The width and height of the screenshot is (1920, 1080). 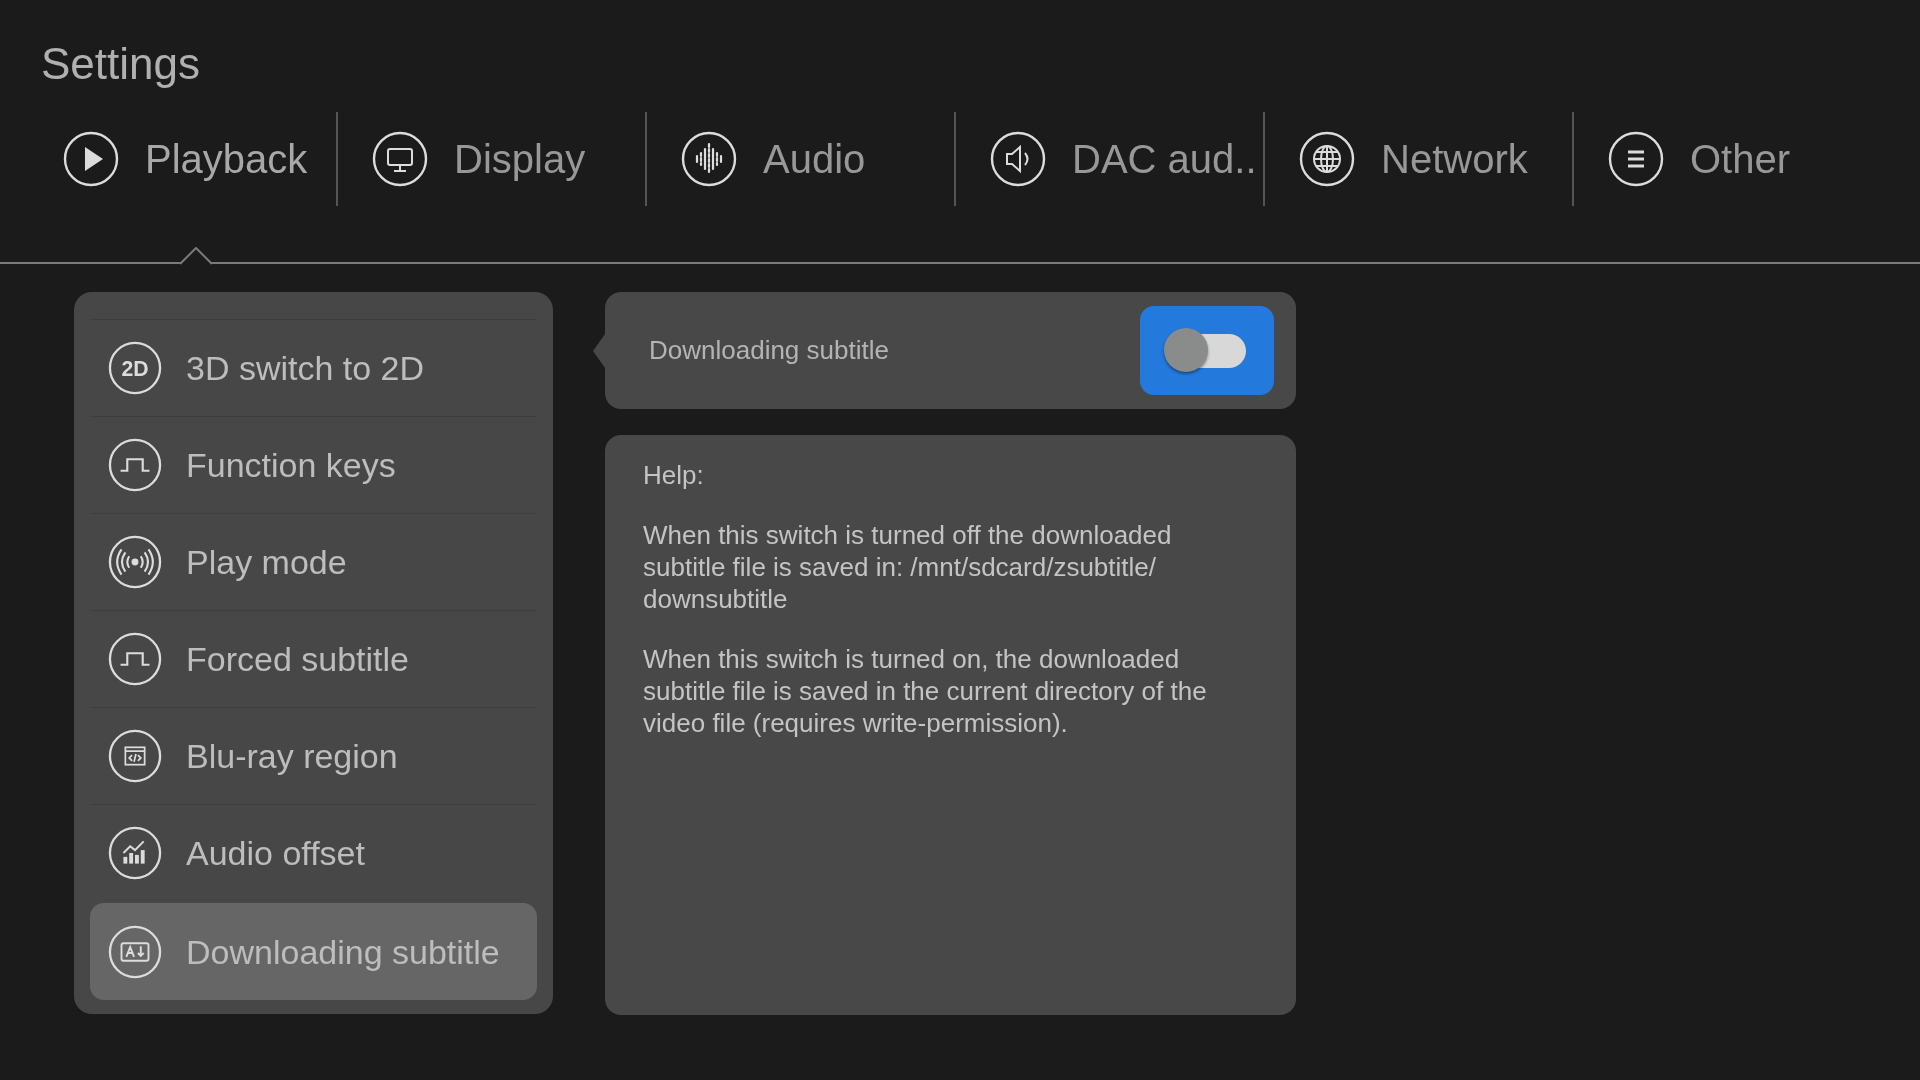 What do you see at coordinates (908, 567) in the screenshot?
I see `help-paragraph: When this switch is turned off the downloaded subtitle file is saved in: /mnt/sdcard/zsubtitle/ downsubtitle` at bounding box center [908, 567].